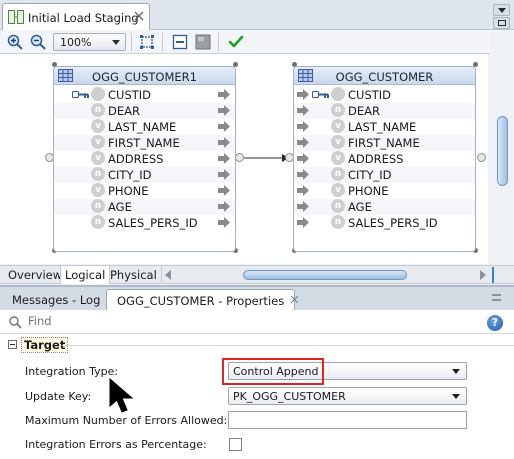 The width and height of the screenshot is (514, 459). What do you see at coordinates (495, 323) in the screenshot?
I see `help-button: ?` at bounding box center [495, 323].